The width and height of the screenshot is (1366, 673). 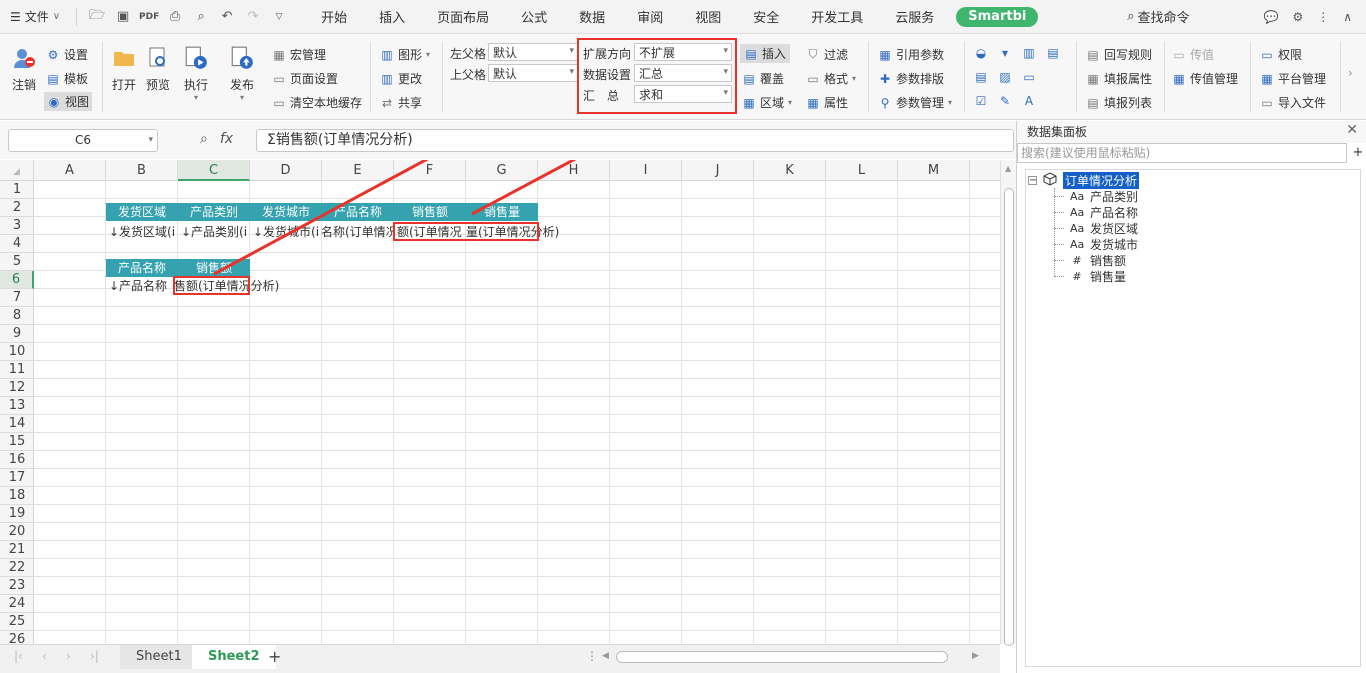 What do you see at coordinates (683, 52) in the screenshot?
I see `expand-direction-select: 不扩展 ▾` at bounding box center [683, 52].